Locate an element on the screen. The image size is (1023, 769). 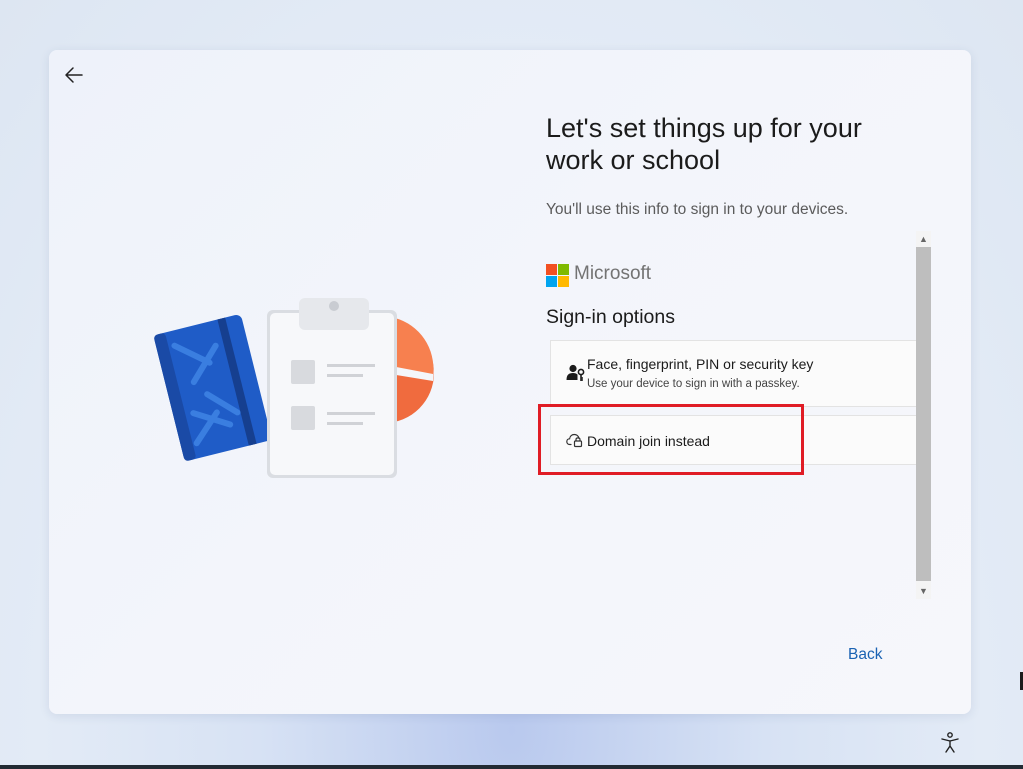
scrollbar-thumb is located at coordinates (923, 414).